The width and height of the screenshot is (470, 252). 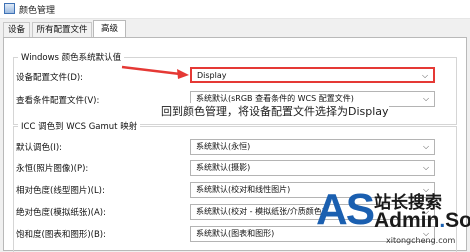 What do you see at coordinates (345, 209) in the screenshot?
I see `watermark-logo: AS` at bounding box center [345, 209].